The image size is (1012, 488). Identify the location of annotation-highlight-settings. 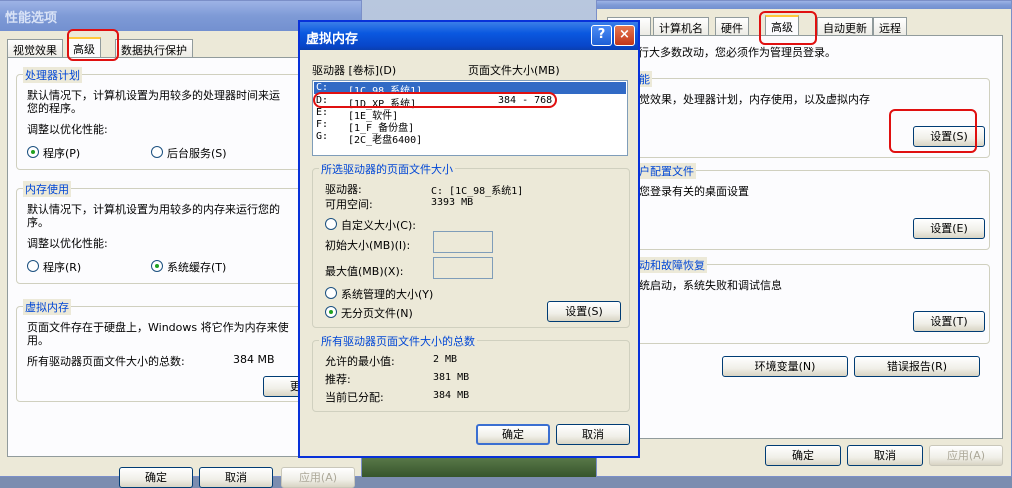
(933, 131).